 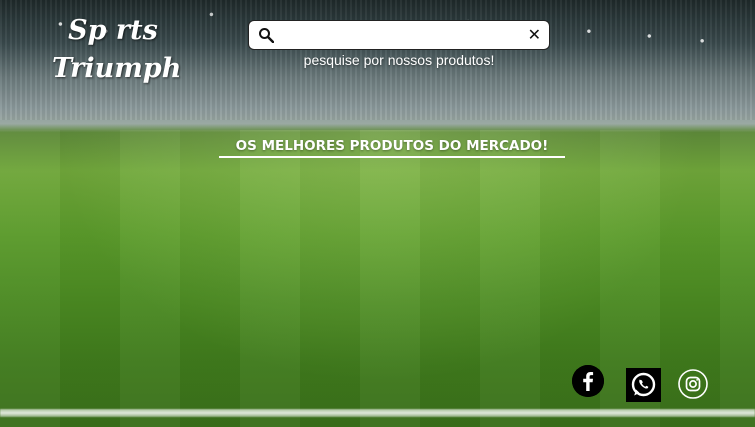 I want to click on search-input, so click(x=401, y=35).